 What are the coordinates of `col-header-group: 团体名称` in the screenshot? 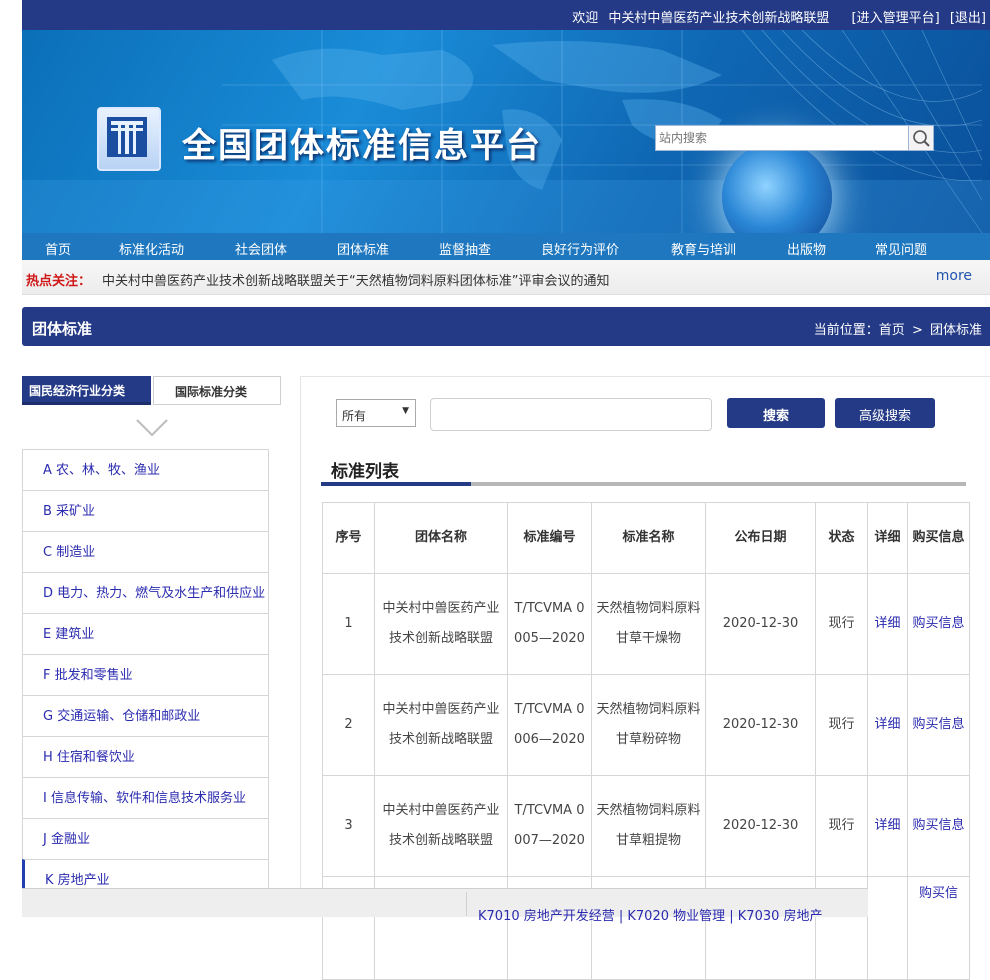 It's located at (441, 538).